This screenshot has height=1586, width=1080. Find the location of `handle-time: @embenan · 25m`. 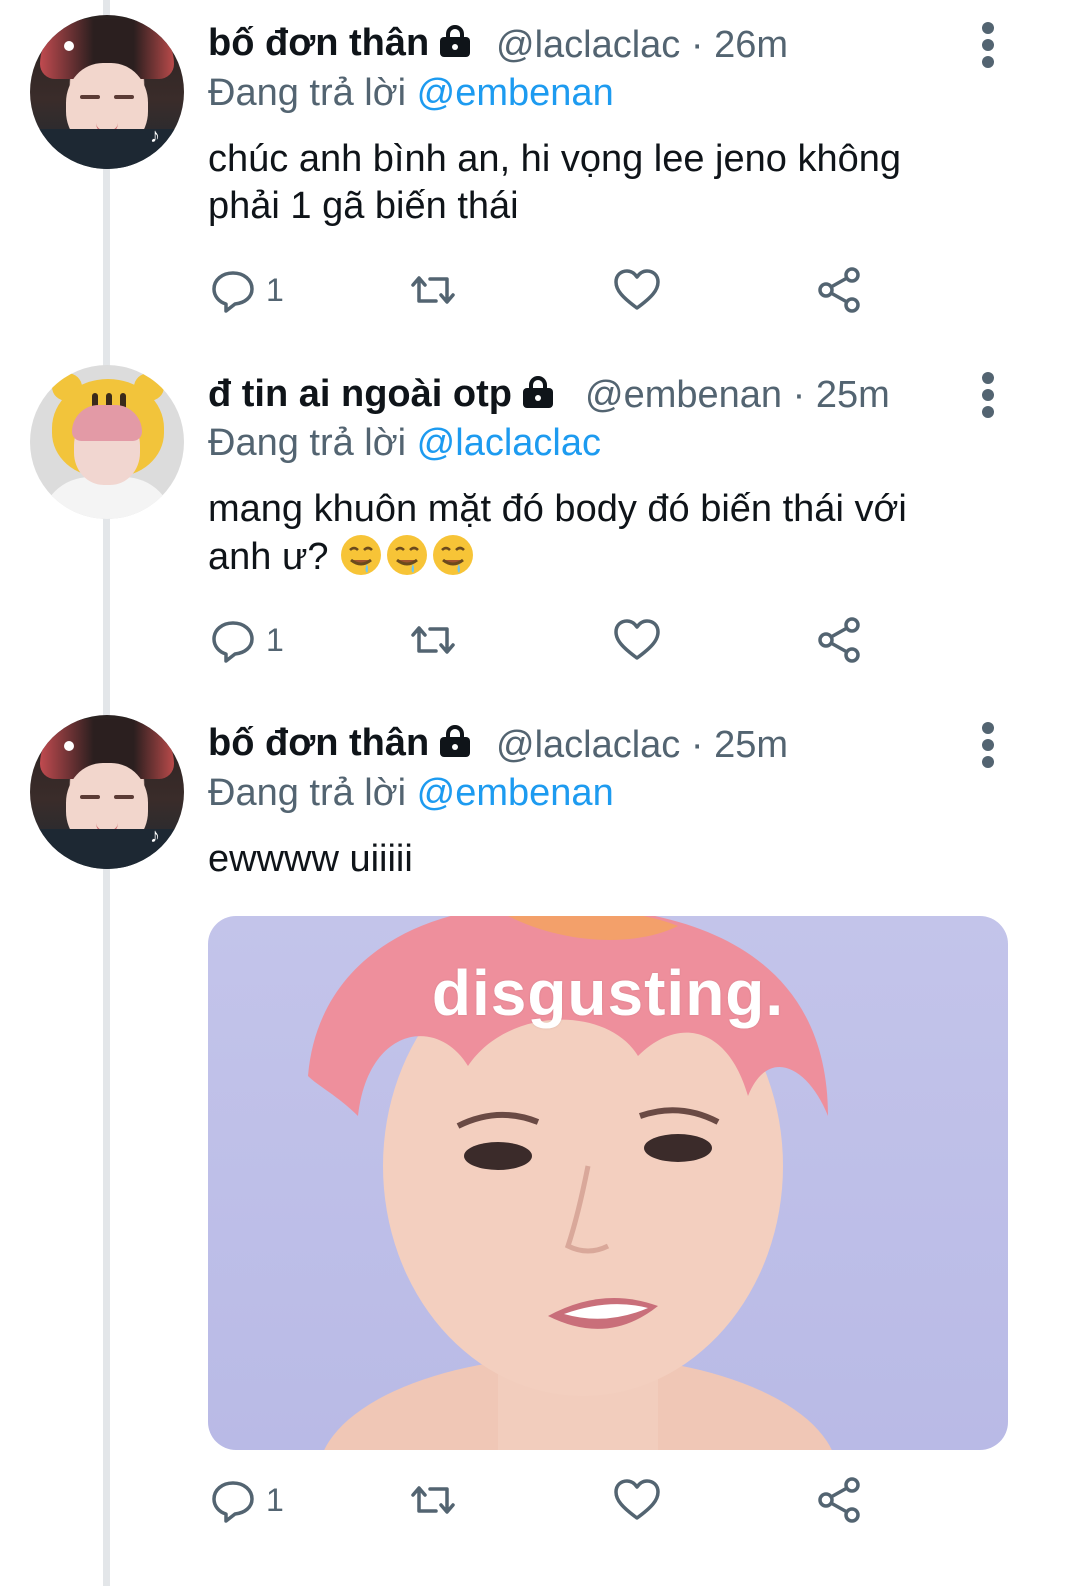

handle-time: @embenan · 25m is located at coordinates (737, 395).